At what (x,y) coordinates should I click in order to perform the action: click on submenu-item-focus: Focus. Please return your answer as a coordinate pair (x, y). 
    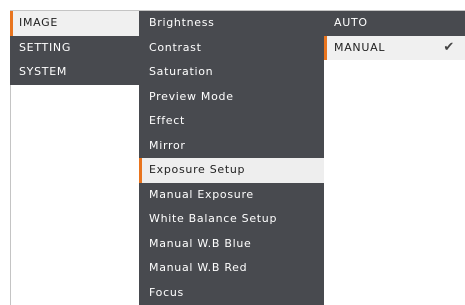
    Looking at the image, I should click on (231, 293).